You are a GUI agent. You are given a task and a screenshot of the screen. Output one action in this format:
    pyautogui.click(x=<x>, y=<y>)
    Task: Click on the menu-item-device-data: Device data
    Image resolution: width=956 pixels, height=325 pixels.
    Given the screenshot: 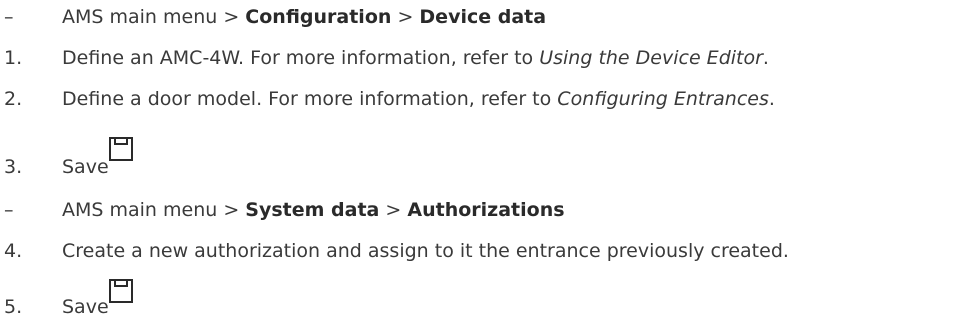 What is the action you would take?
    pyautogui.click(x=483, y=17)
    